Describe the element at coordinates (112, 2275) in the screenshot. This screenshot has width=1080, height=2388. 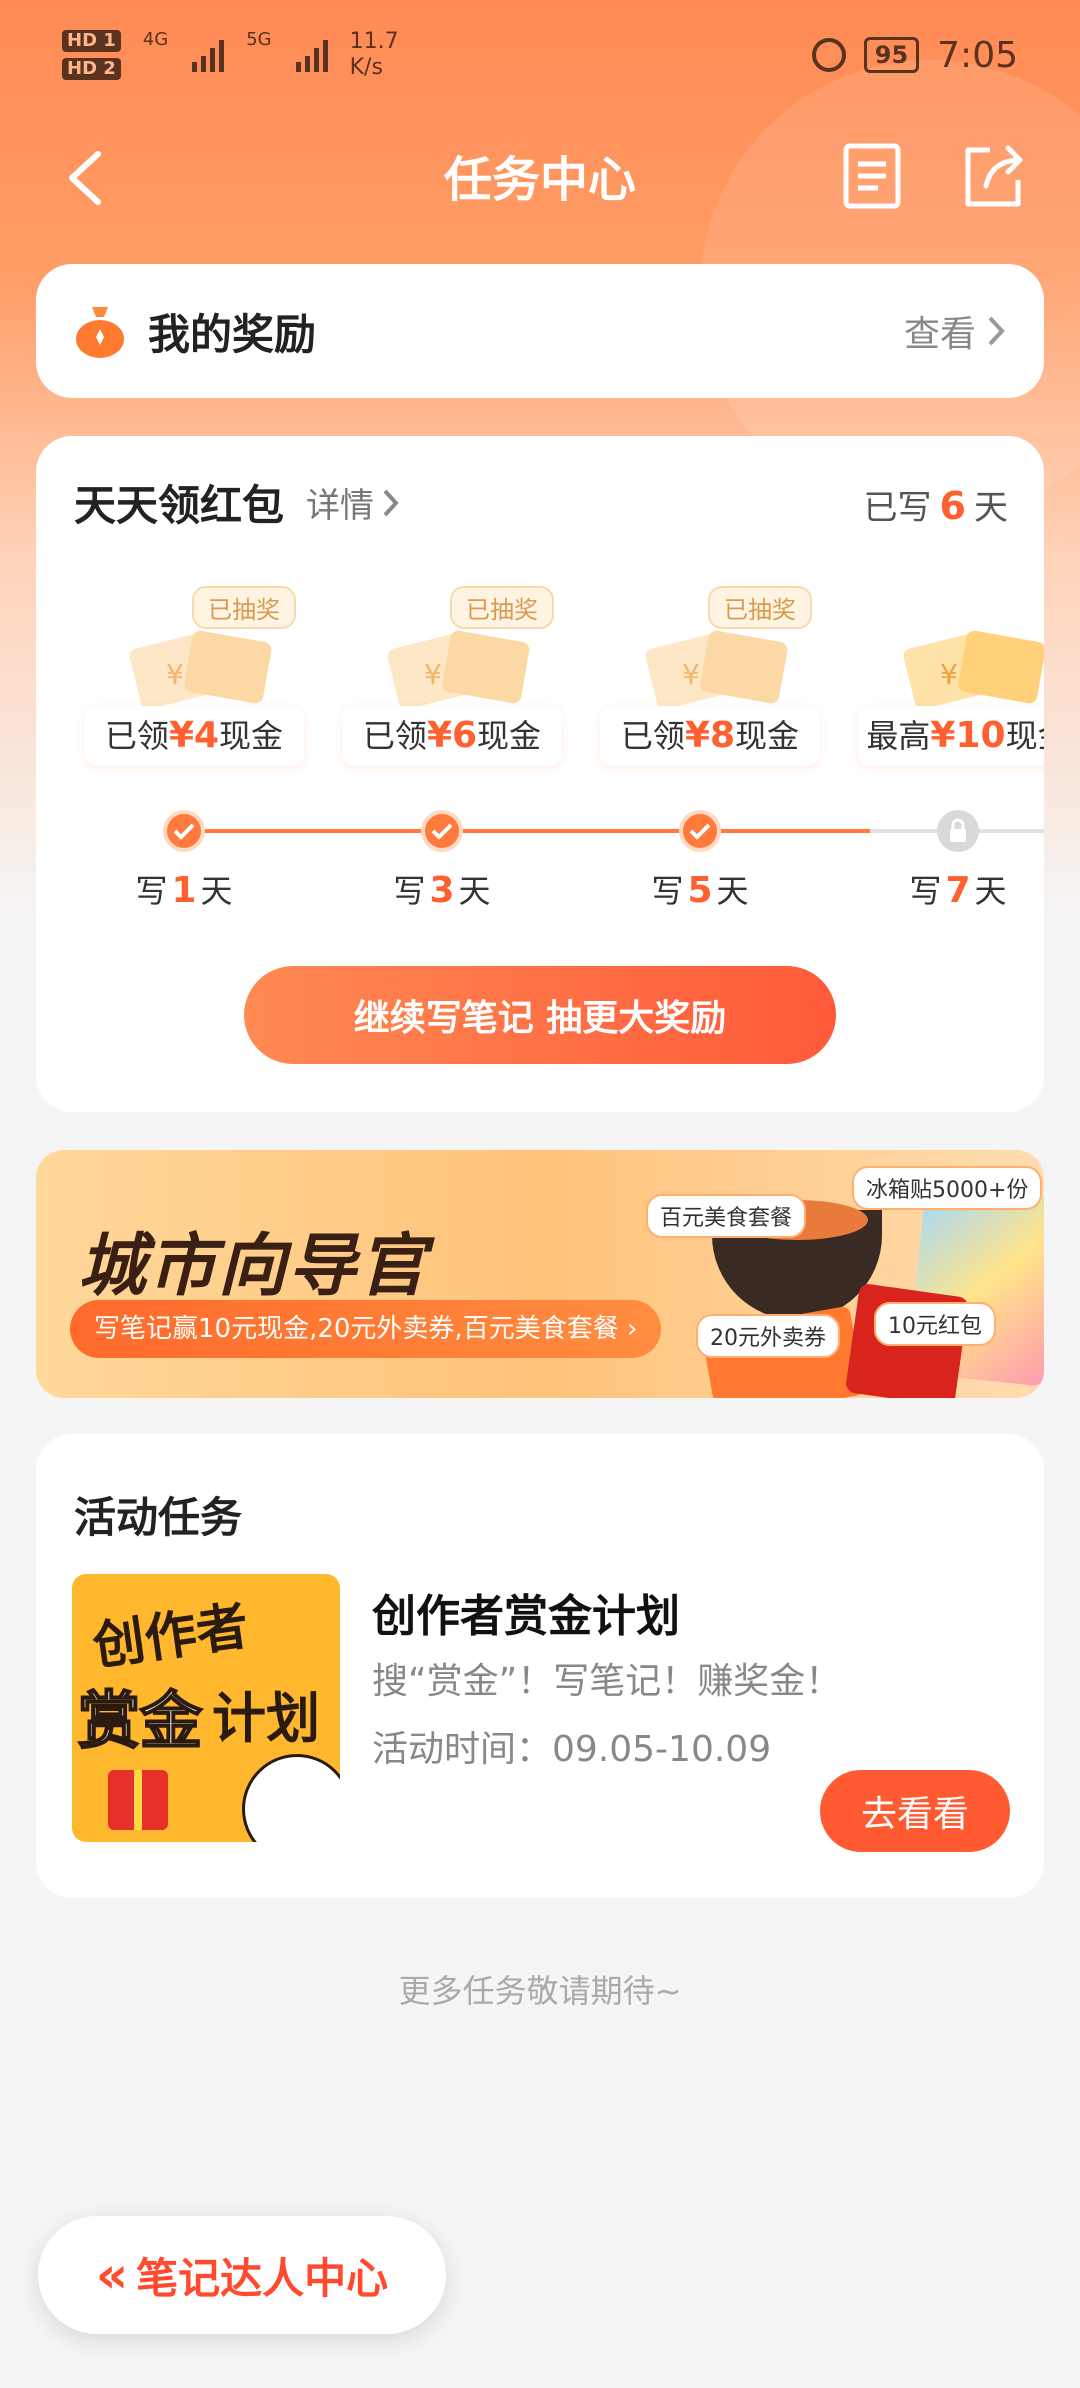
I see `double-chevron-left-icon: «` at that location.